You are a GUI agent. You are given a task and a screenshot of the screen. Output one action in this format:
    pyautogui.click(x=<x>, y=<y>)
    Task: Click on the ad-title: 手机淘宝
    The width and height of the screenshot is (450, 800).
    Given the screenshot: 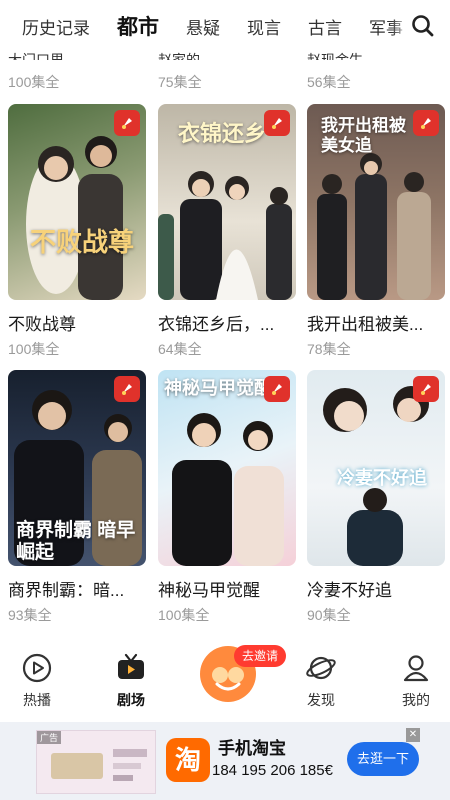 What is the action you would take?
    pyautogui.click(x=252, y=748)
    